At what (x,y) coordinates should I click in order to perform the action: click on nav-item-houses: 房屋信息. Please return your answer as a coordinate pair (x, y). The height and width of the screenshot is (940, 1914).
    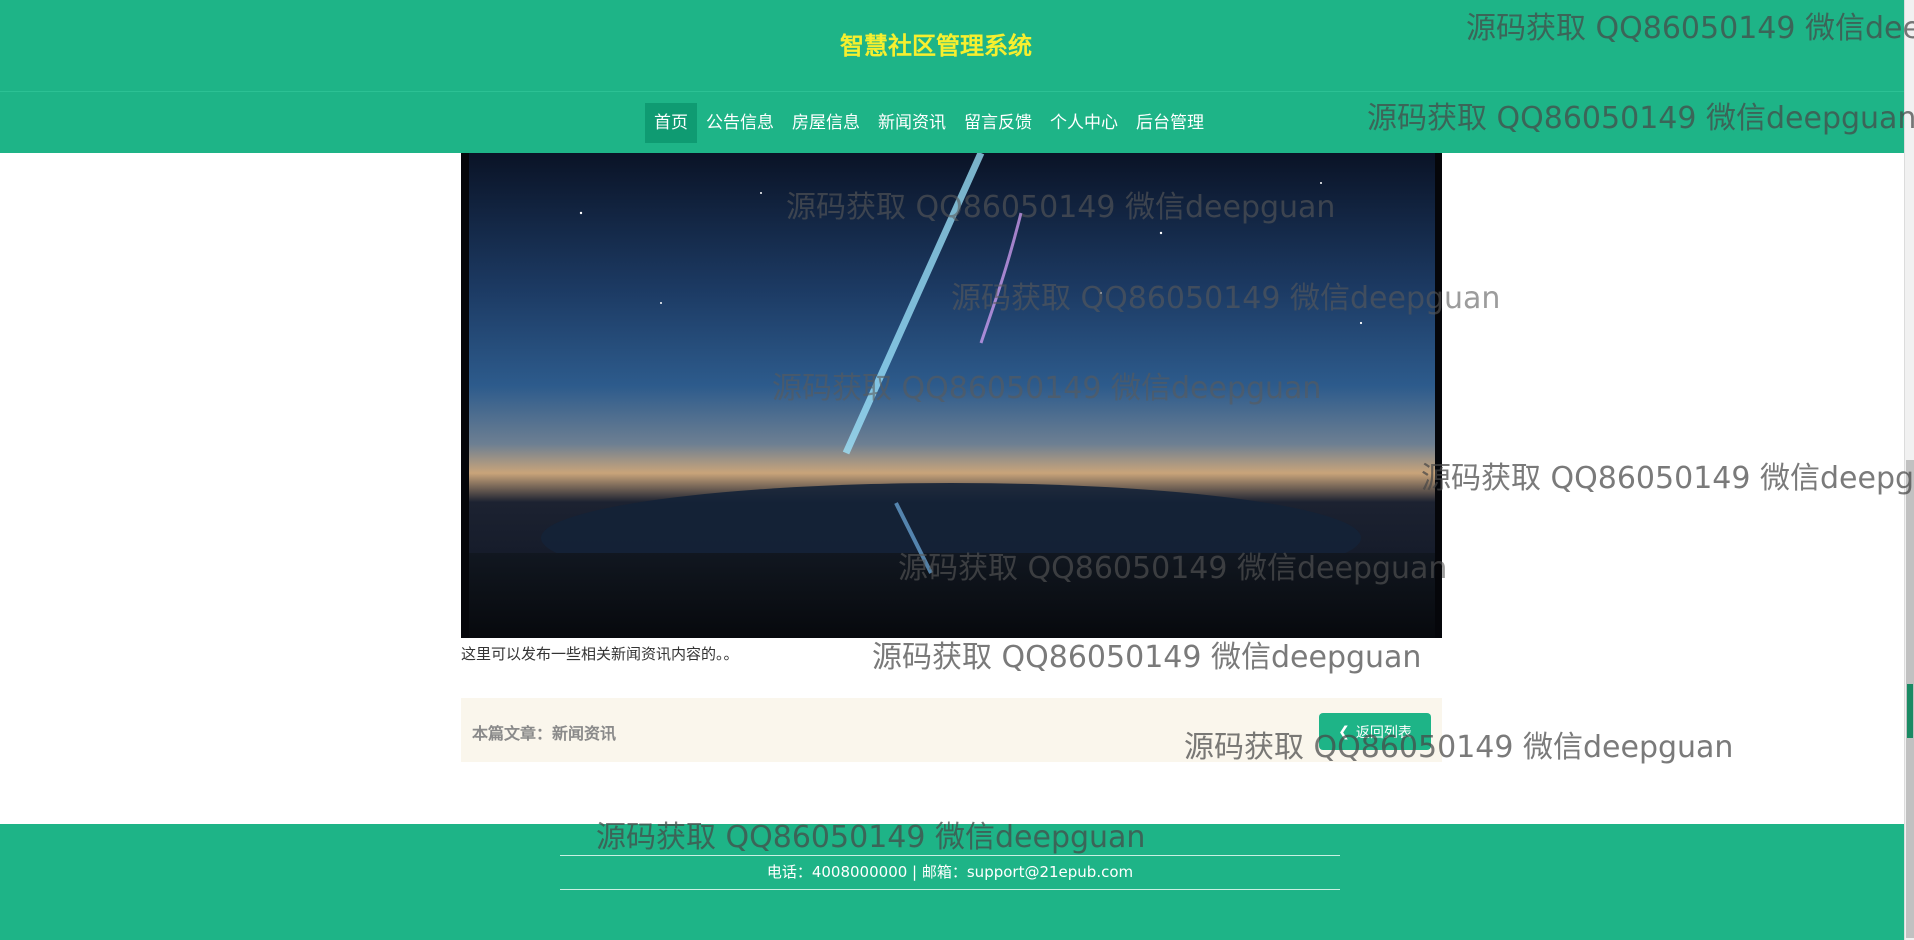
    Looking at the image, I should click on (826, 123).